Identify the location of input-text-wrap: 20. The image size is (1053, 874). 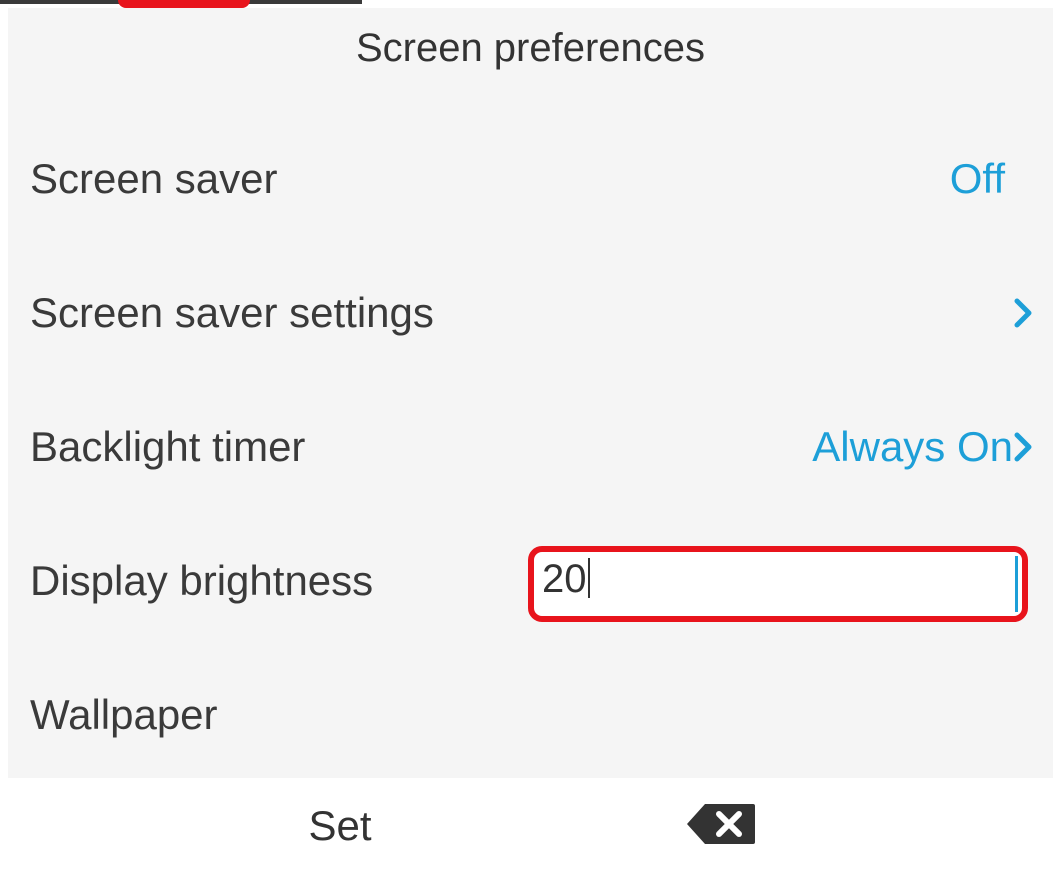
(566, 579).